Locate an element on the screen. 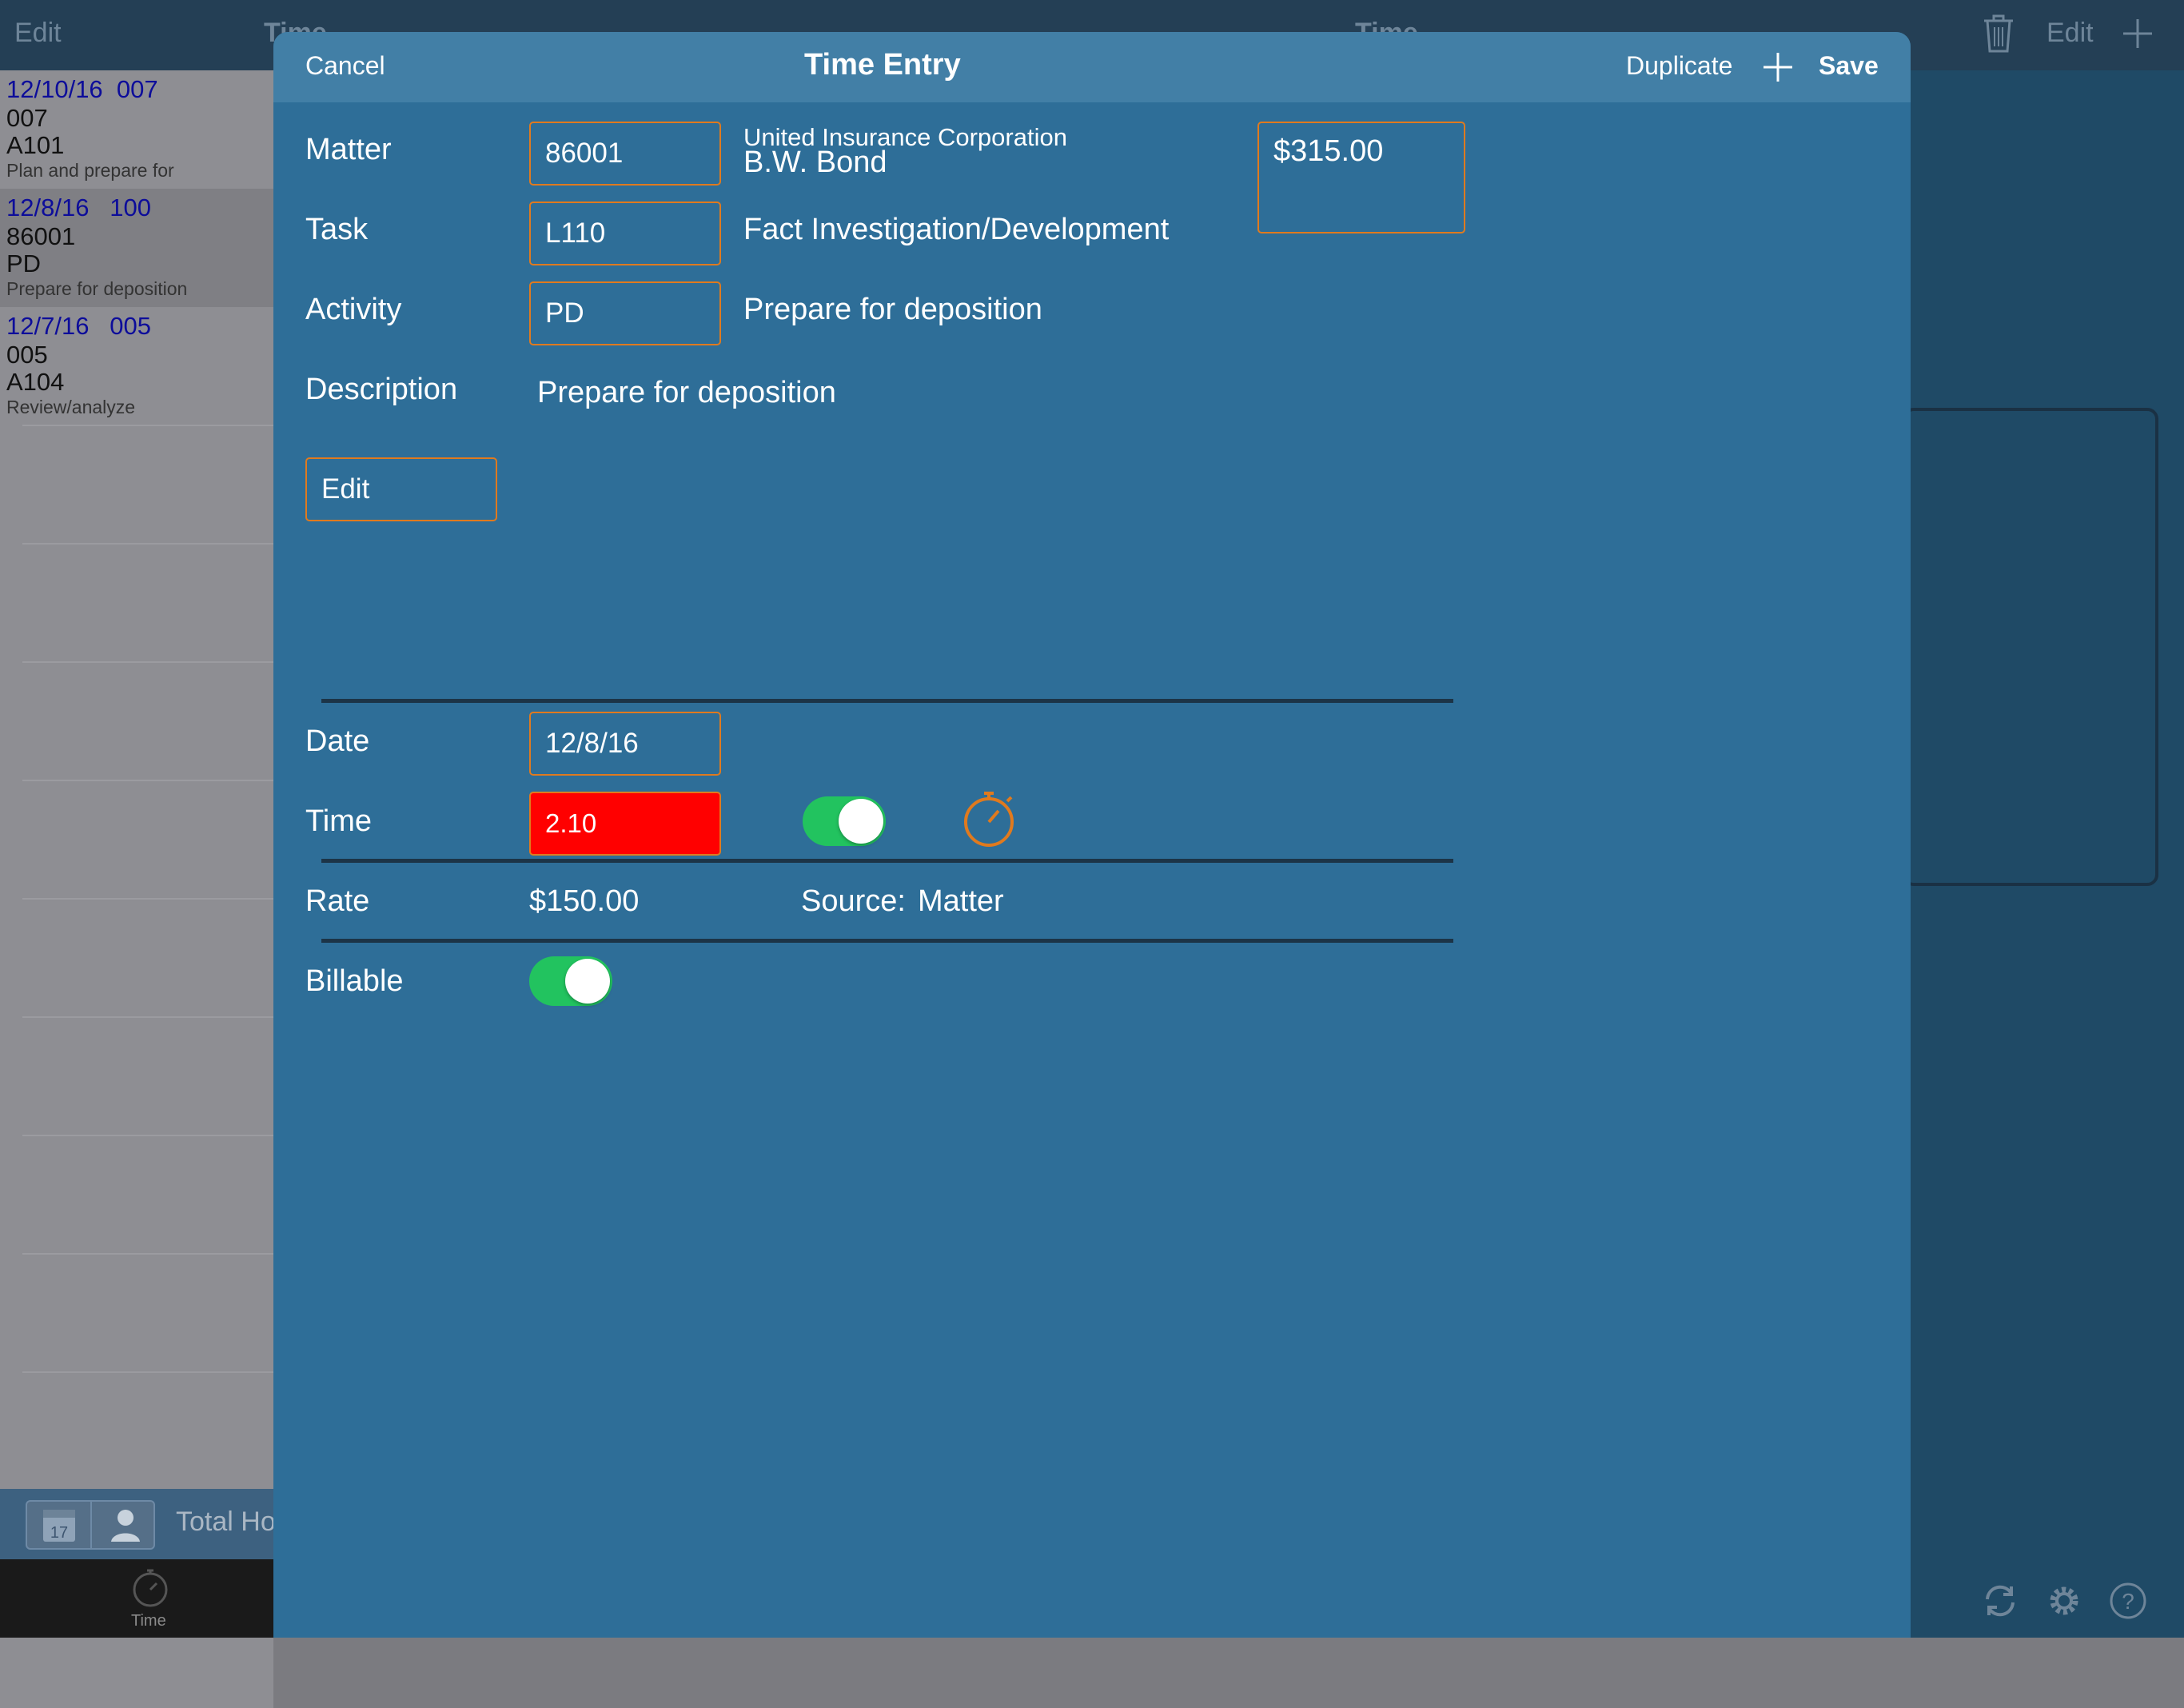 The image size is (2184, 1708). task-field: L110 is located at coordinates (625, 234).